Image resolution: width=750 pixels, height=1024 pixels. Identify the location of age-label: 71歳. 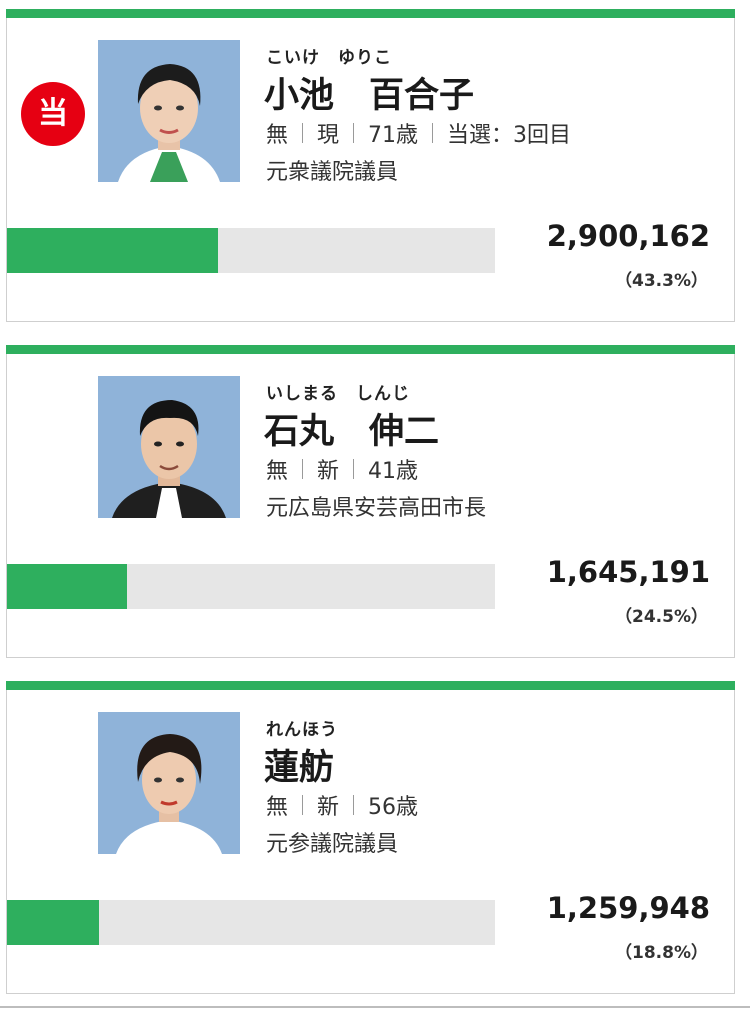
(393, 135).